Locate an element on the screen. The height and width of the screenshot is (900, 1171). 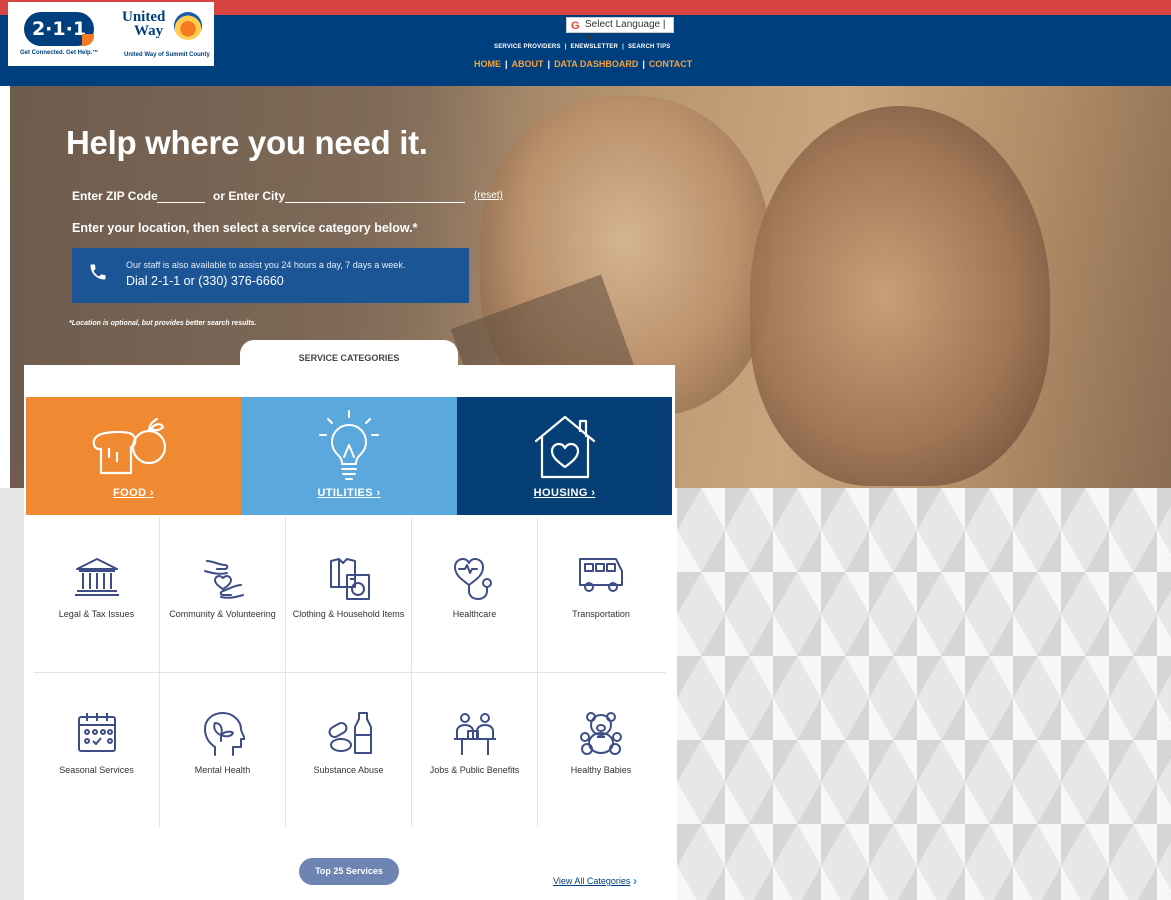
logo-united-way: United Way United Way of Summit County is located at coordinates (166, 34).